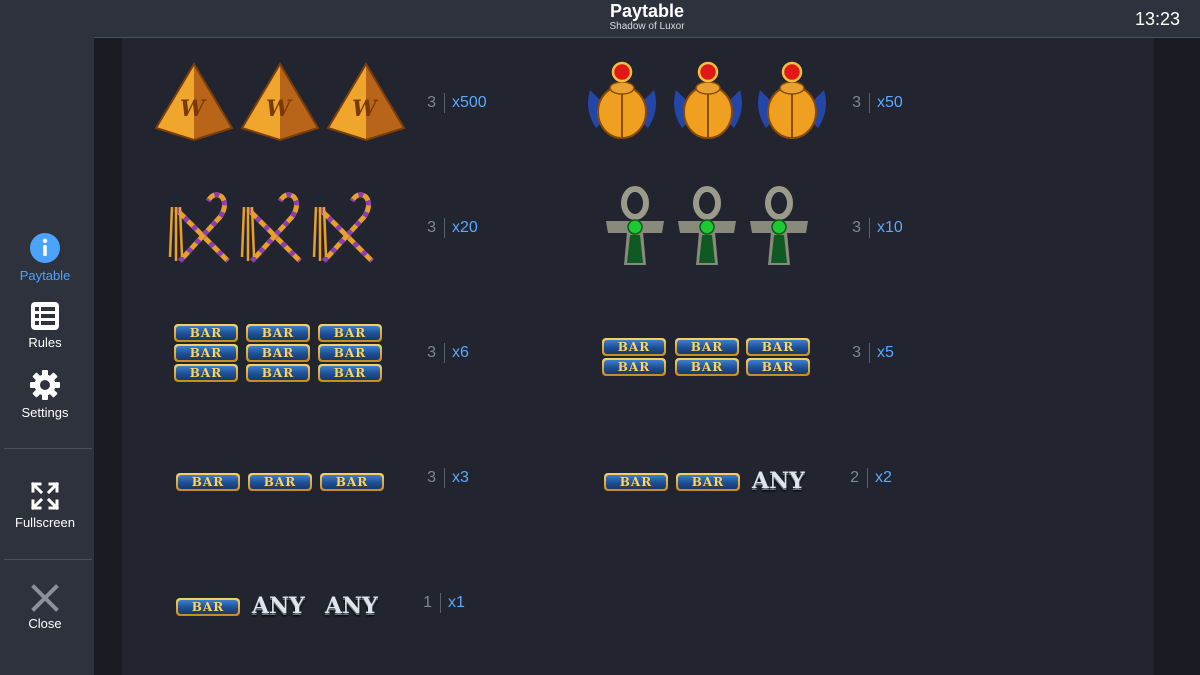 This screenshot has width=1200, height=675. What do you see at coordinates (45, 385) in the screenshot?
I see `gear-icon` at bounding box center [45, 385].